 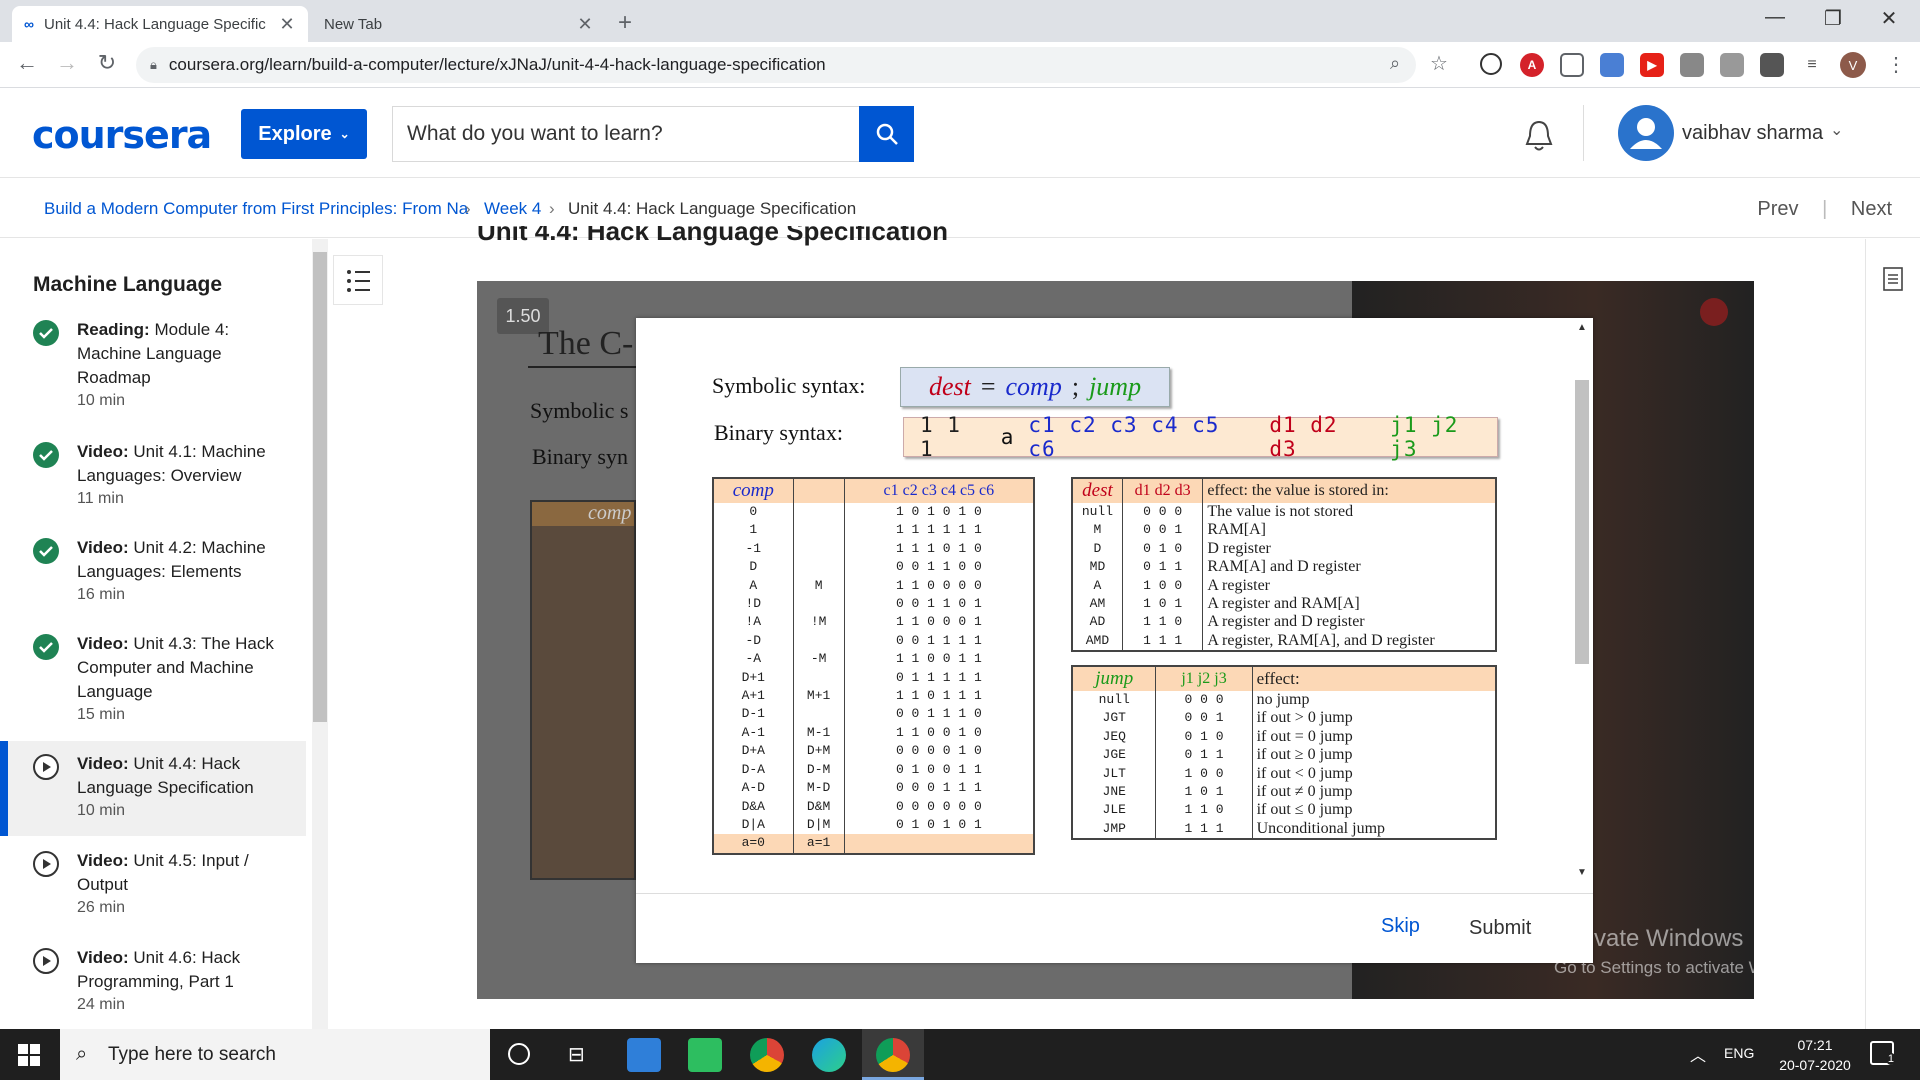 I want to click on sidebar-item-unit-4-5: Video: Unit 4.5: Input / Output 26 min, so click(x=158, y=885).